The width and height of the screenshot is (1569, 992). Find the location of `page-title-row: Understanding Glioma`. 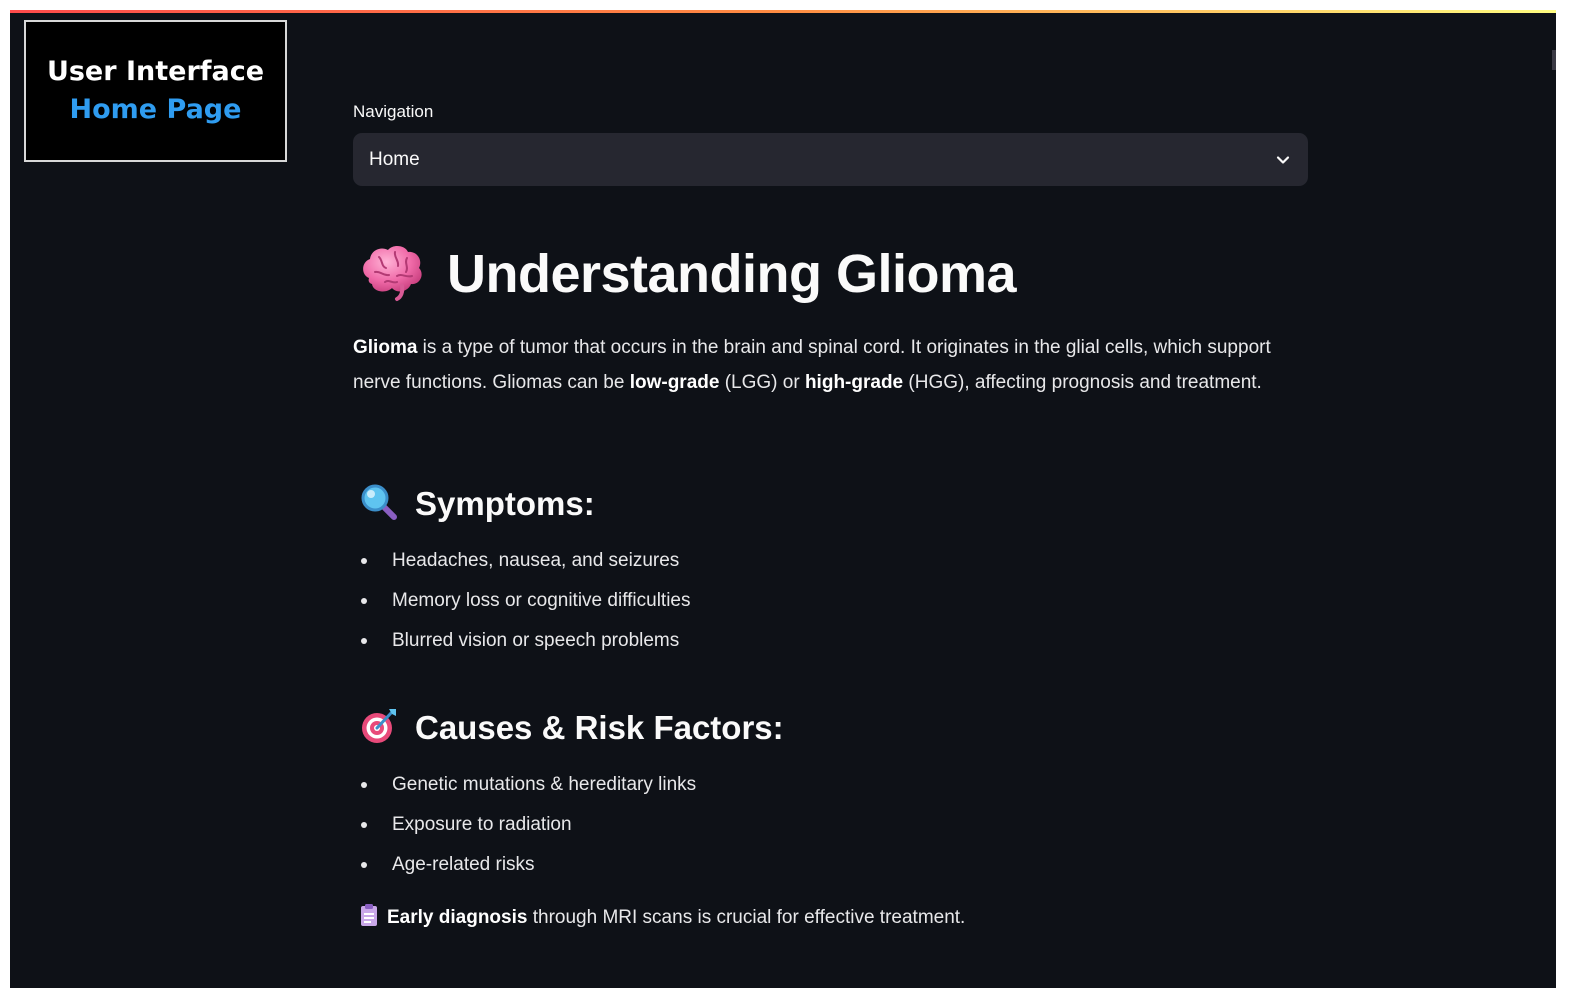

page-title-row: Understanding Glioma is located at coordinates (688, 274).